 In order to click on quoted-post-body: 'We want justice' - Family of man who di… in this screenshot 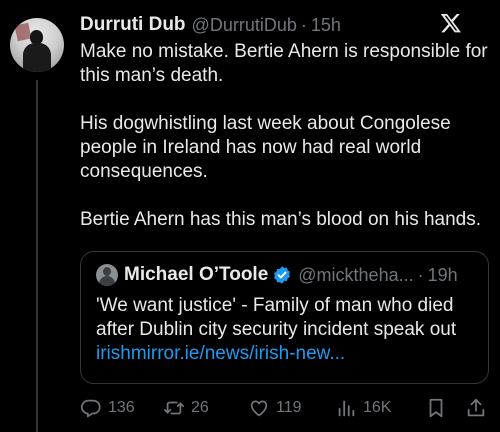, I will do `click(276, 317)`.